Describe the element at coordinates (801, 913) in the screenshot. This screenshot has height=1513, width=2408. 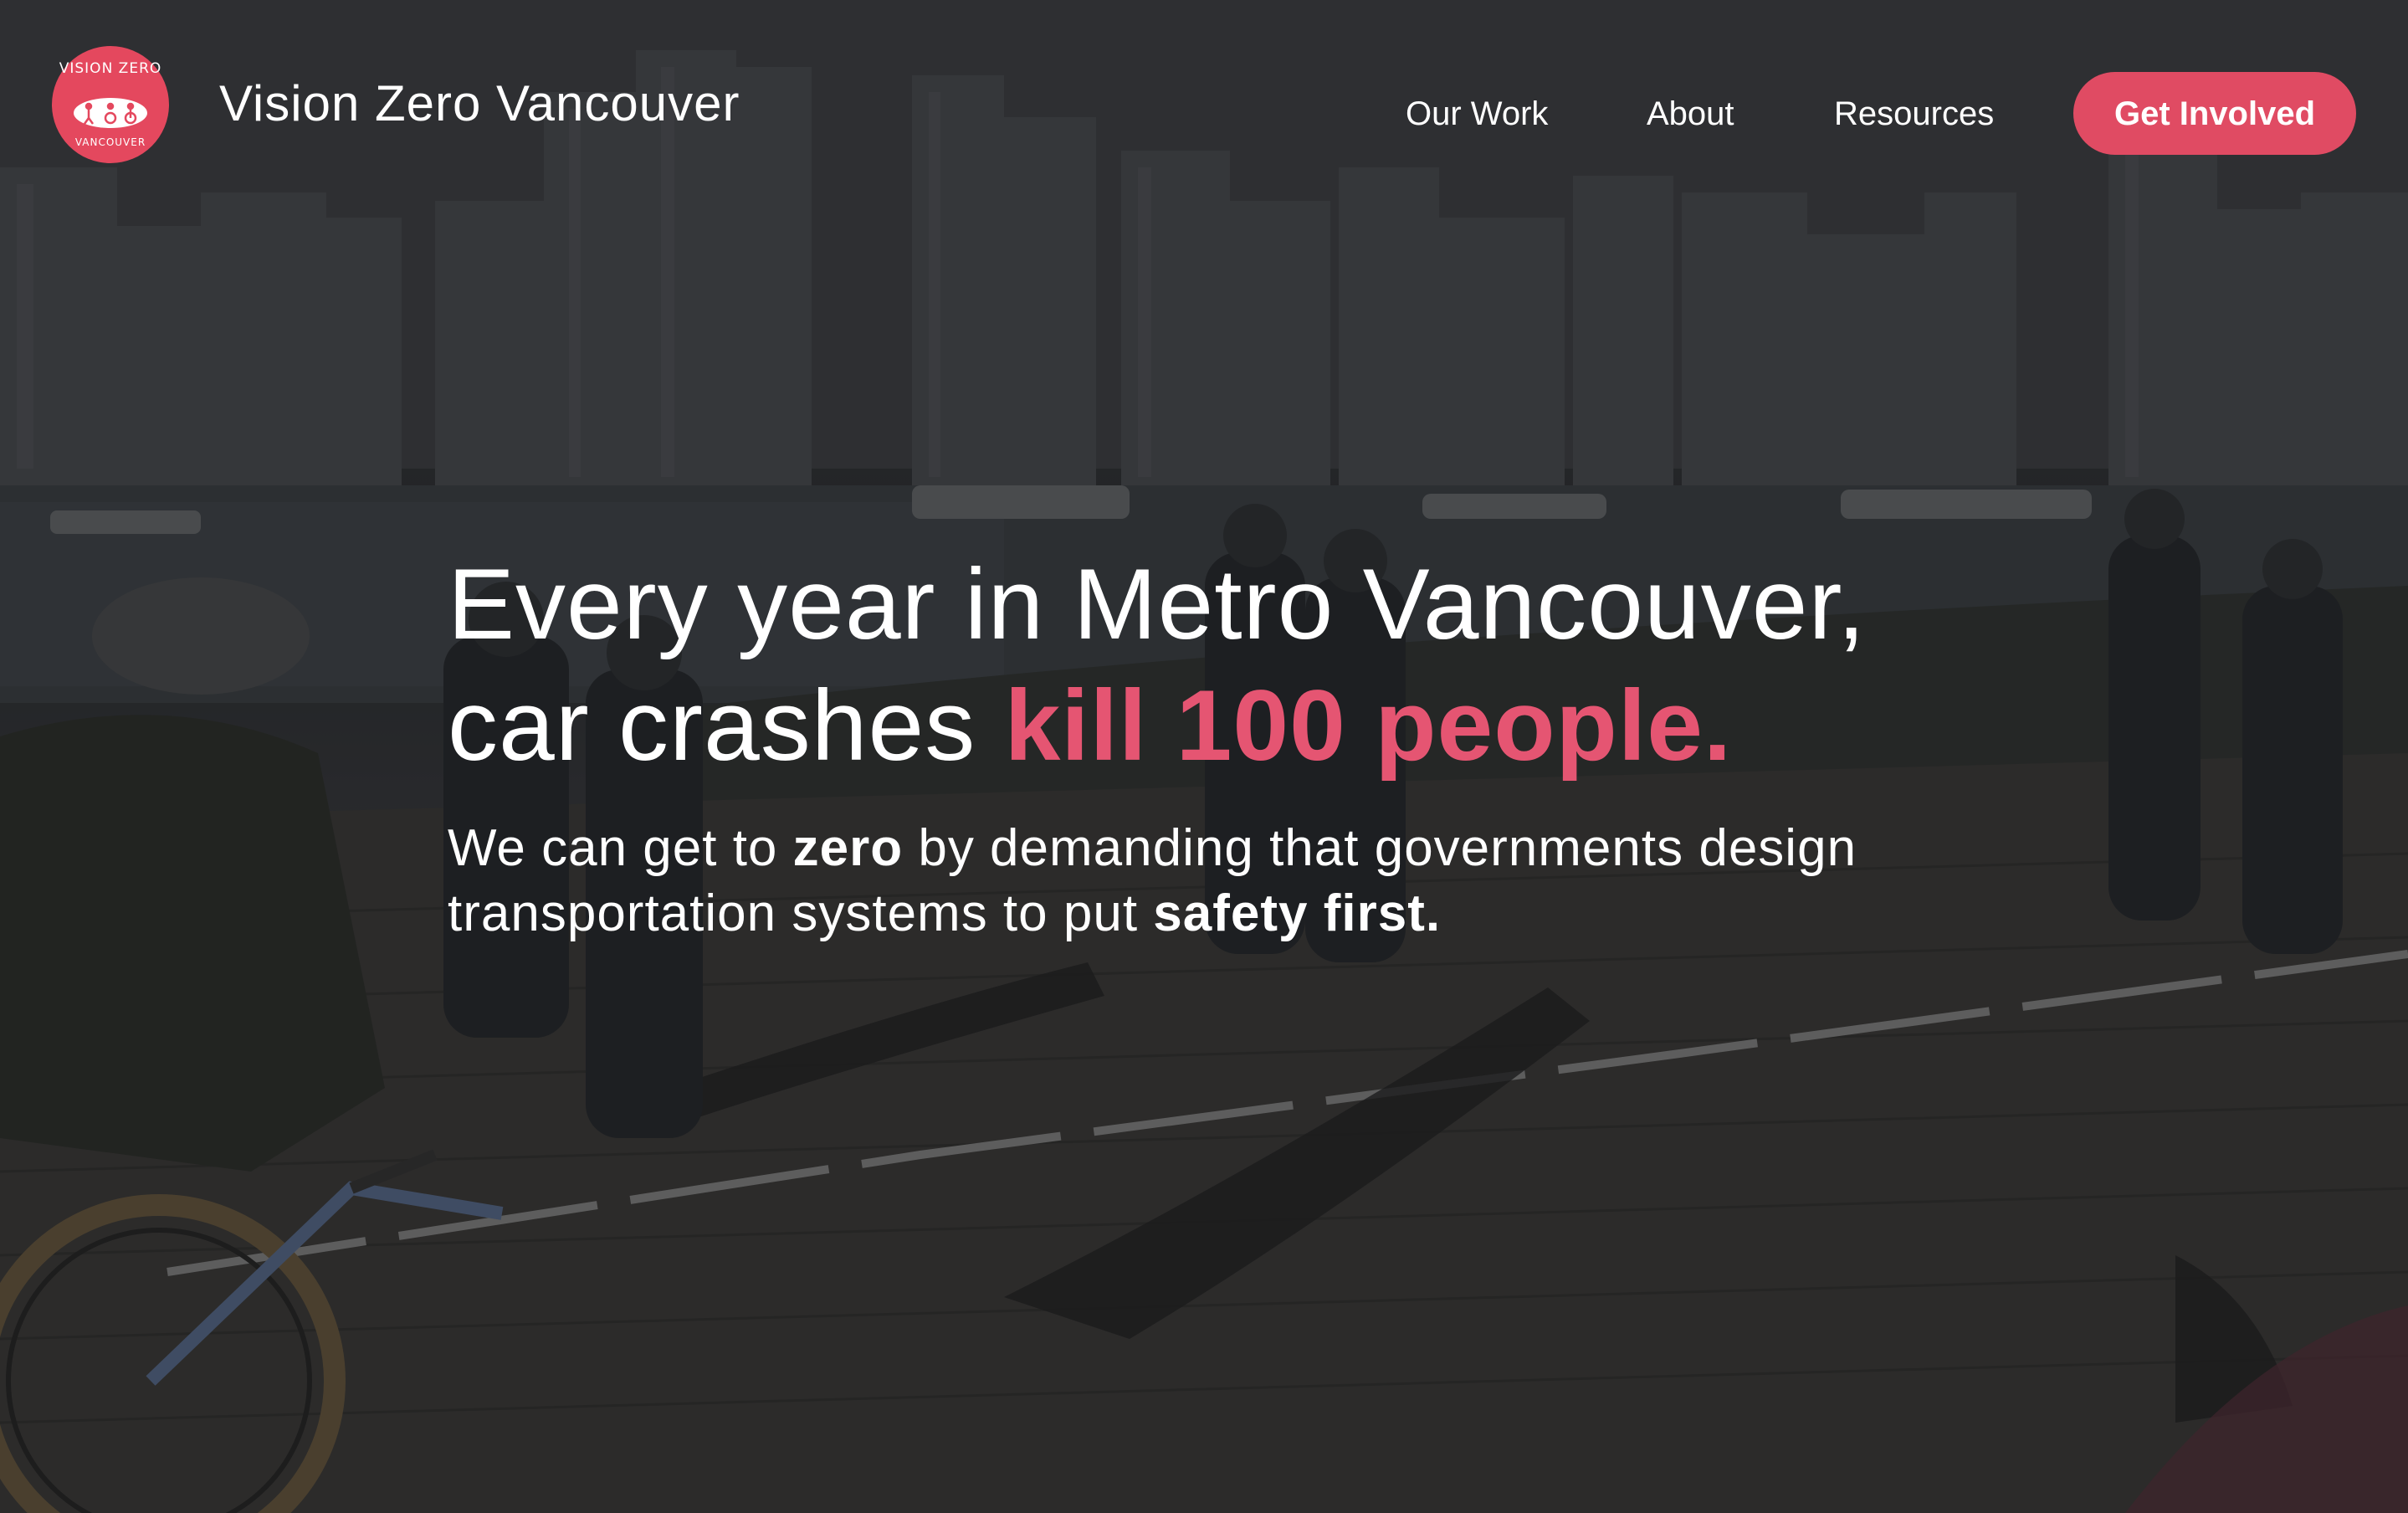
I see `subhead-text-3: transportation systems to put` at that location.